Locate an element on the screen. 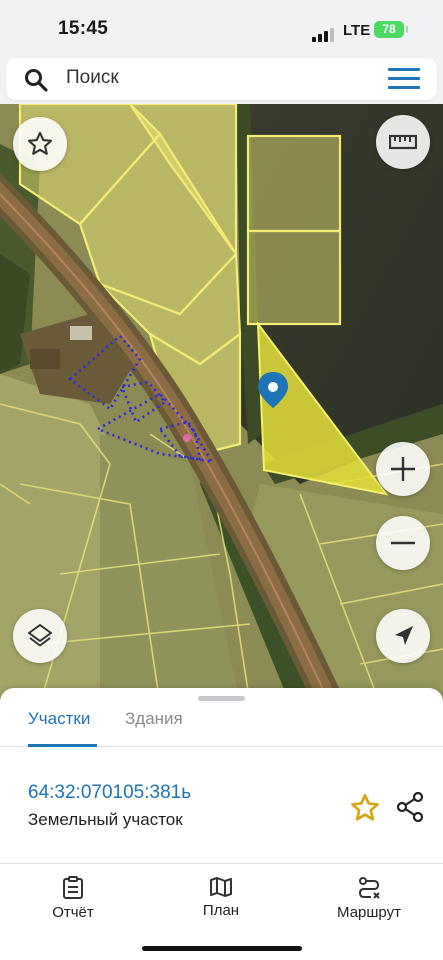 The height and width of the screenshot is (960, 443). home-indicator is located at coordinates (222, 948).